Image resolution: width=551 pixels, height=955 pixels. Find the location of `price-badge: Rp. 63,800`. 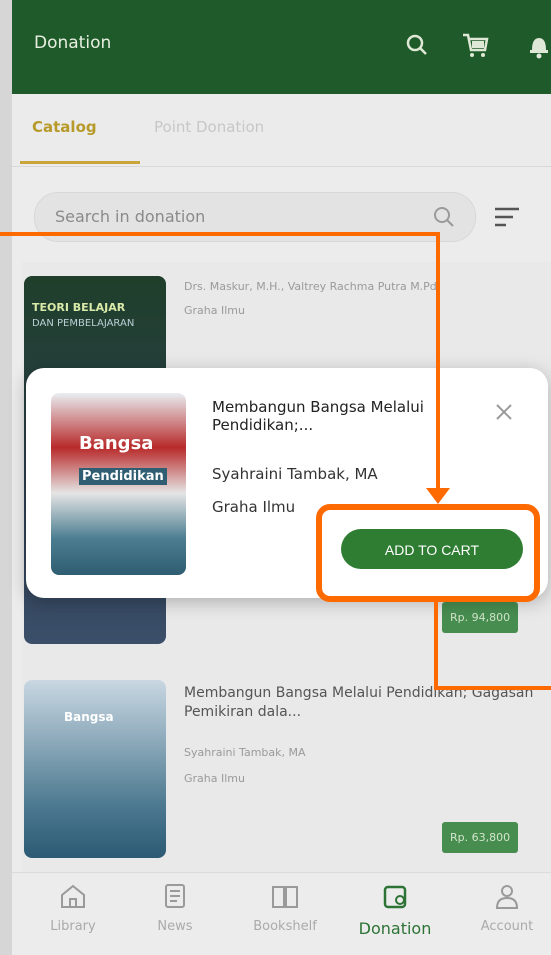

price-badge: Rp. 63,800 is located at coordinates (480, 837).